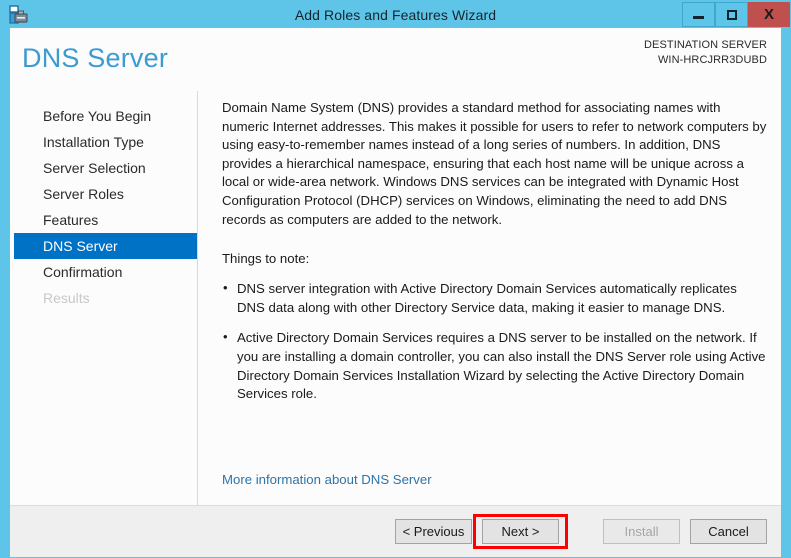 The height and width of the screenshot is (558, 791). I want to click on wizard-footer: < Previous Next > Install Cancel, so click(395, 531).